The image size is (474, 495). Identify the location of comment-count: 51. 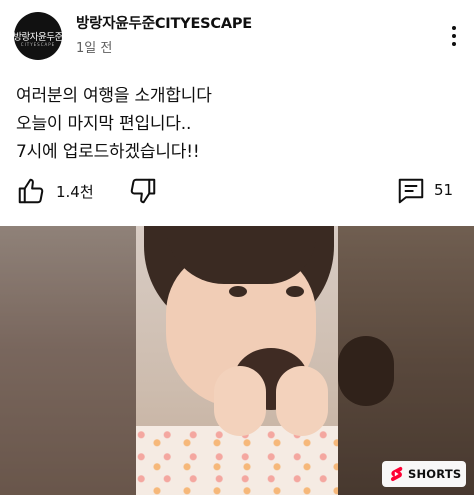
(444, 190).